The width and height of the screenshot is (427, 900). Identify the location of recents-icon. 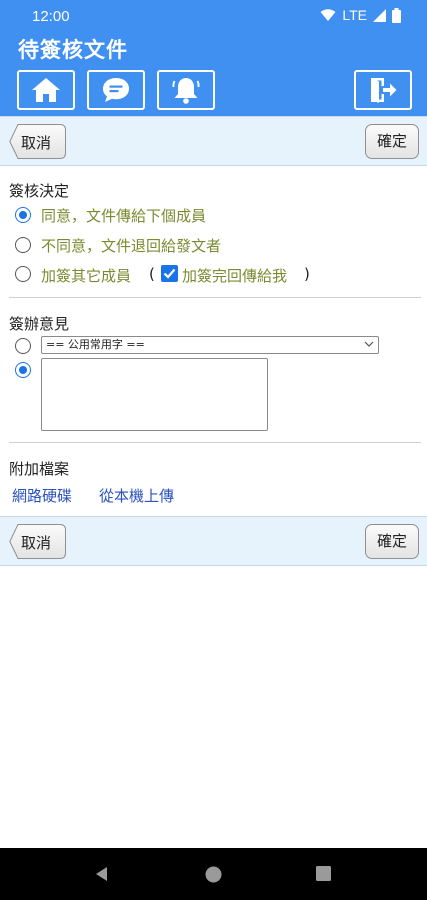
(323, 875).